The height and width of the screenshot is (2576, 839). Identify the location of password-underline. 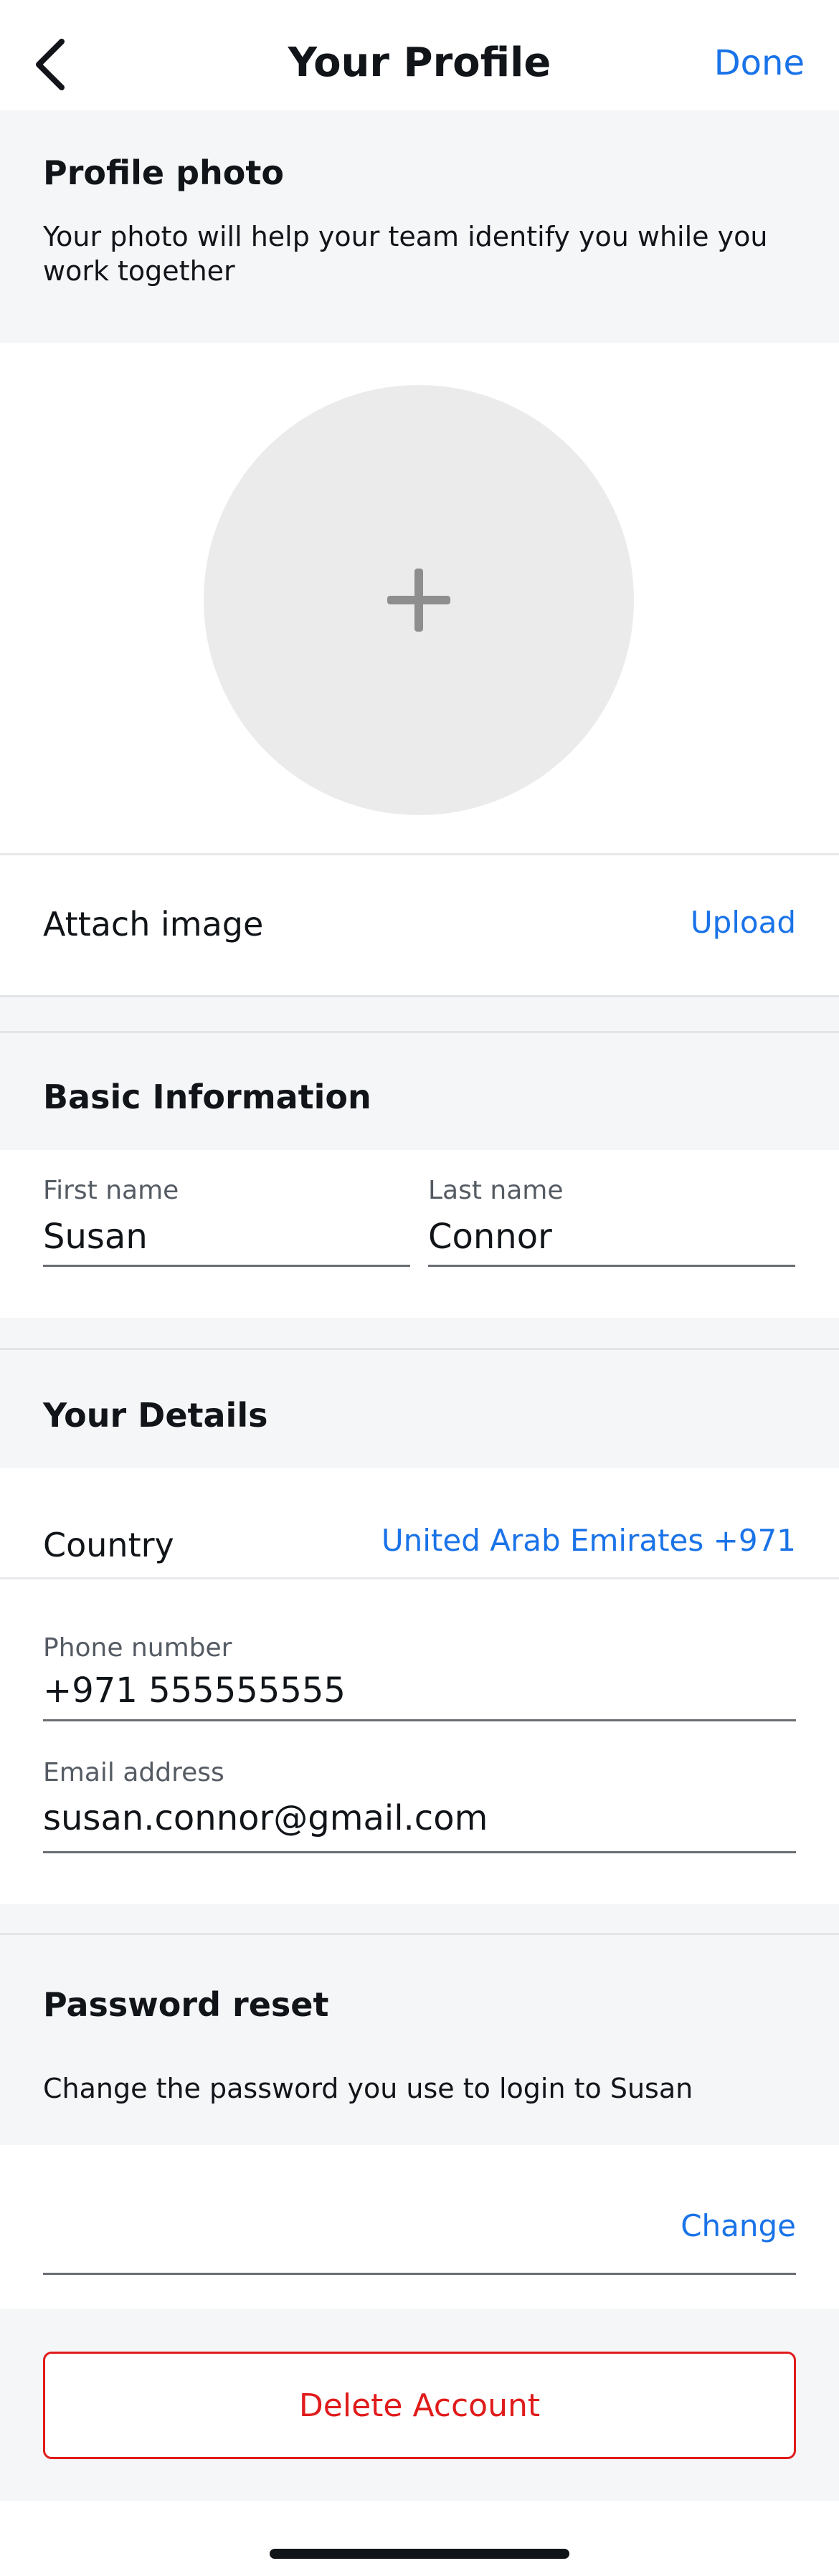
(419, 2274).